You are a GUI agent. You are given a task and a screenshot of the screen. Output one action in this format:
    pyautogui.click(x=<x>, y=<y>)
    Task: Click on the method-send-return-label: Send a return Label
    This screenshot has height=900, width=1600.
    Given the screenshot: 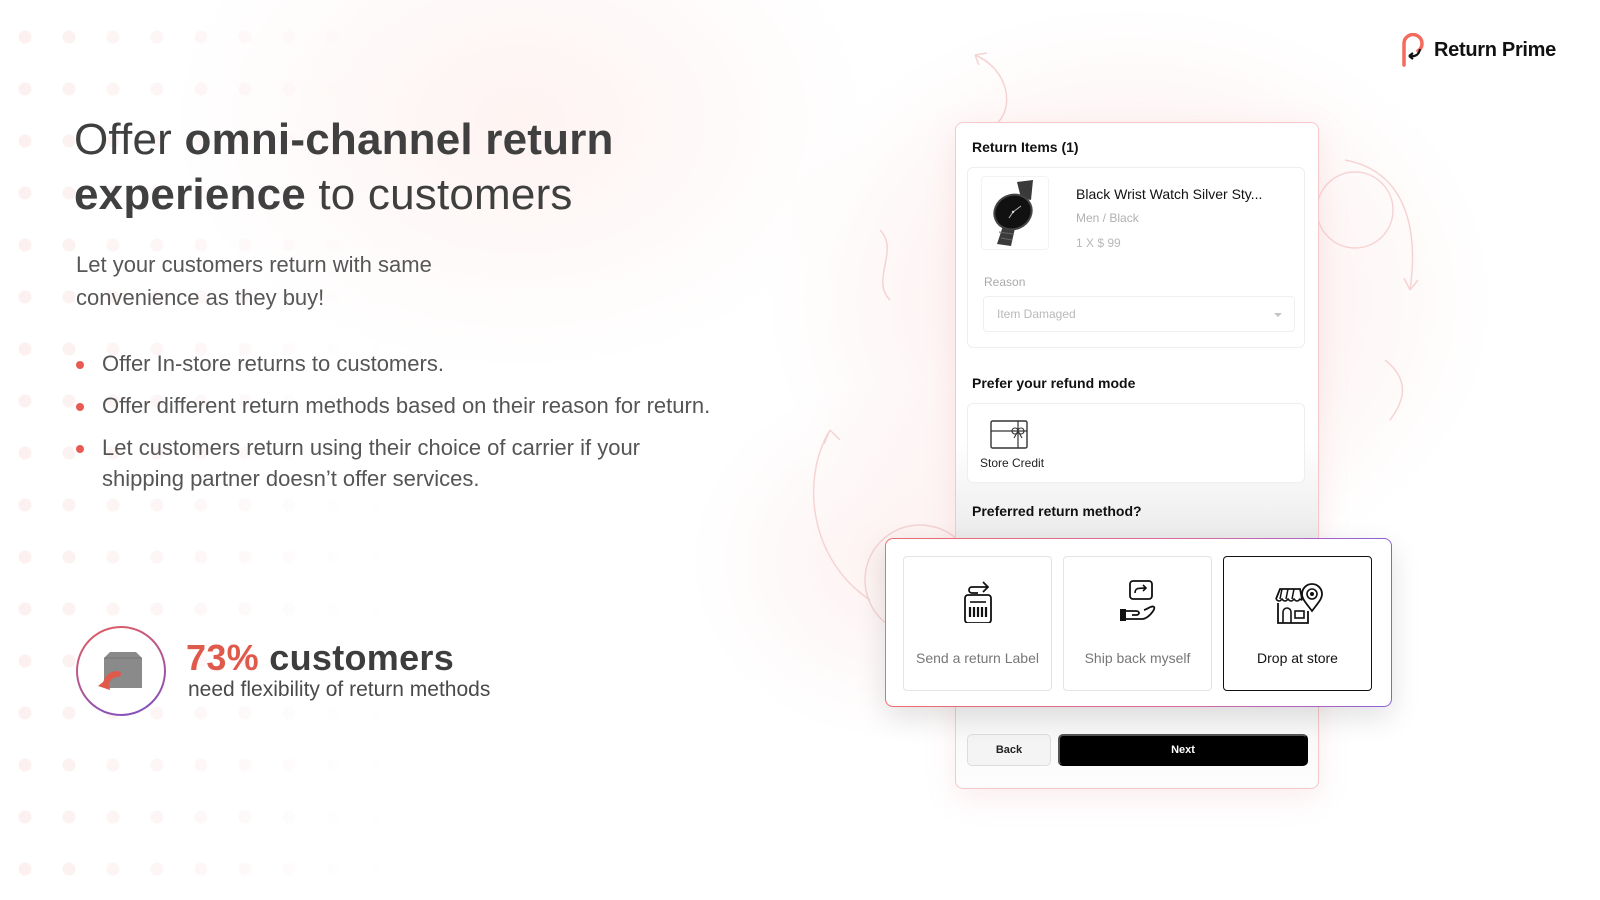 What is the action you would take?
    pyautogui.click(x=977, y=623)
    